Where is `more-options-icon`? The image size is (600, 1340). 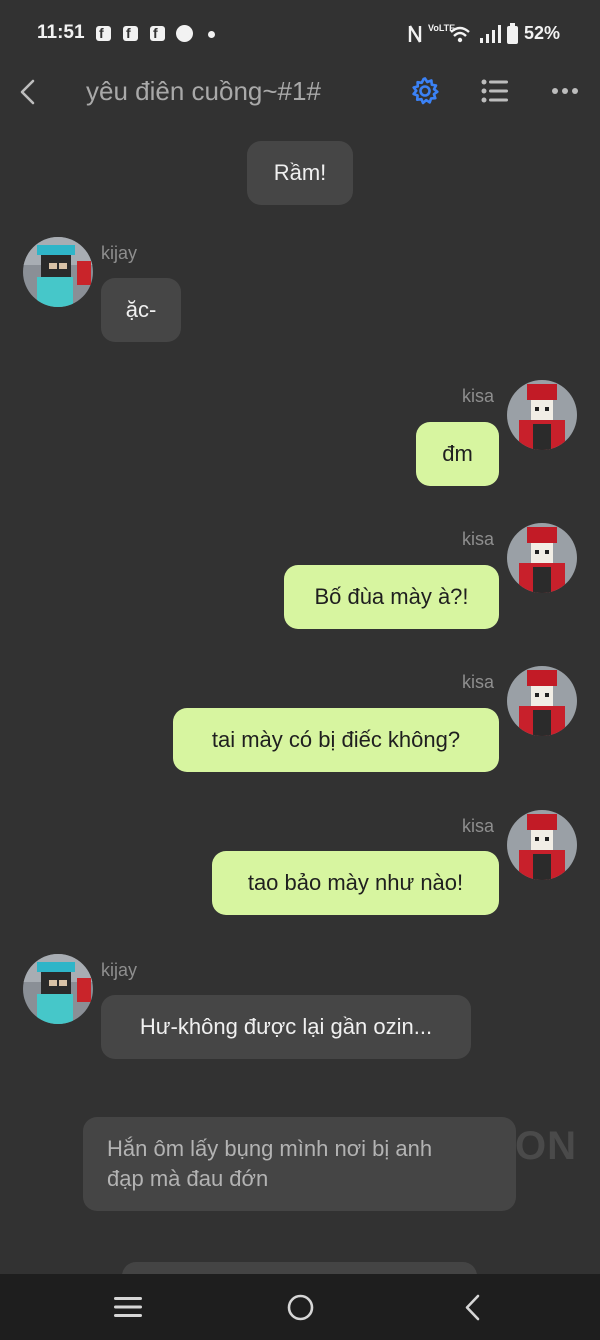
more-options-icon is located at coordinates (565, 91).